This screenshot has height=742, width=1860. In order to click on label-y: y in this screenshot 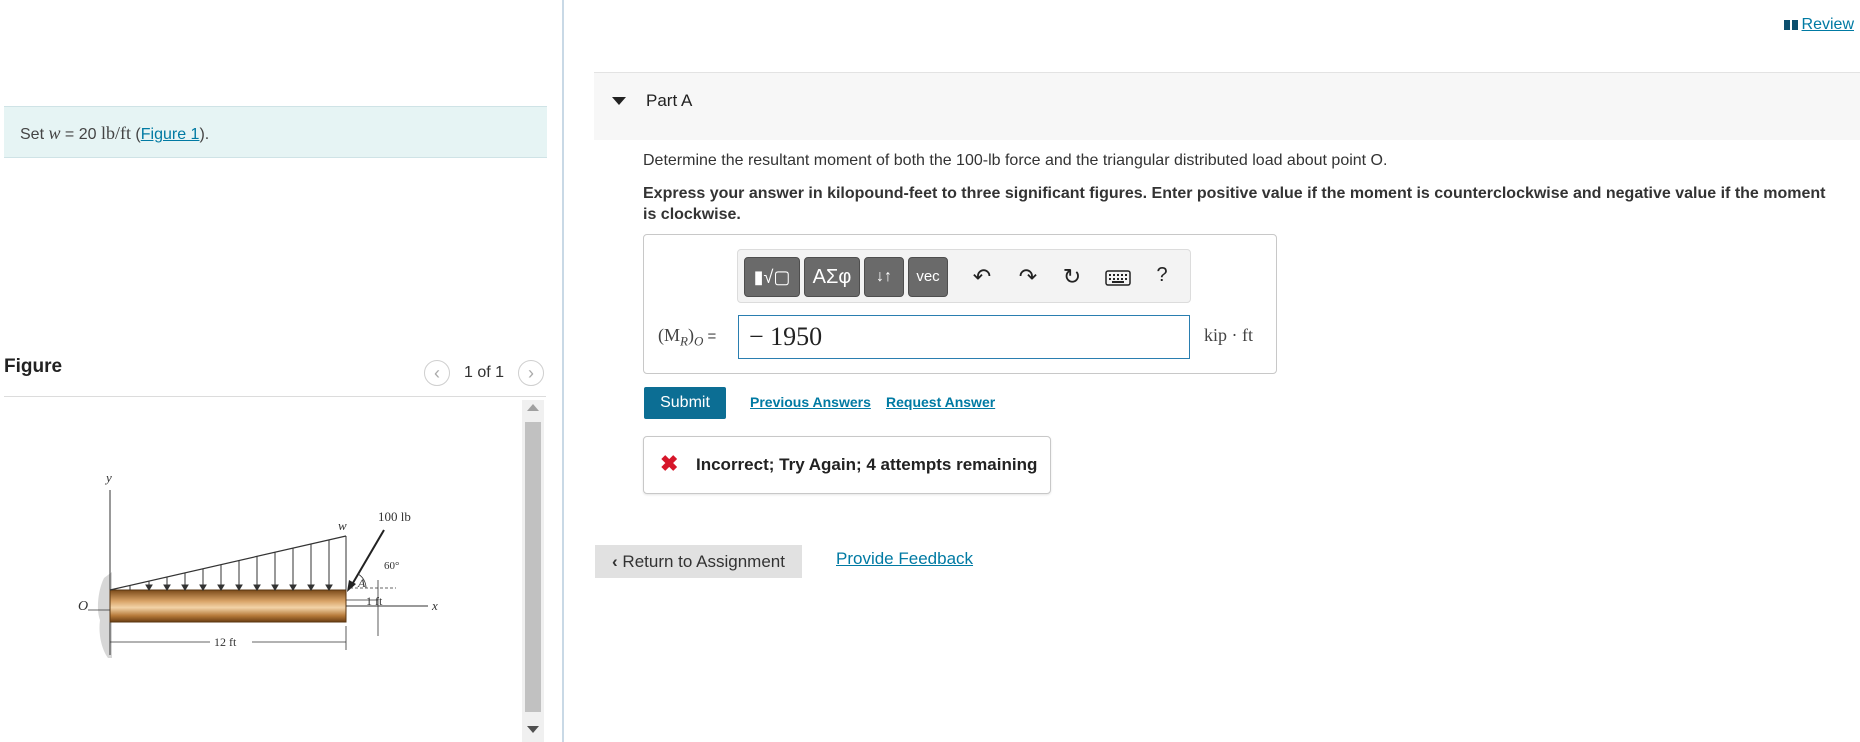, I will do `click(108, 477)`.